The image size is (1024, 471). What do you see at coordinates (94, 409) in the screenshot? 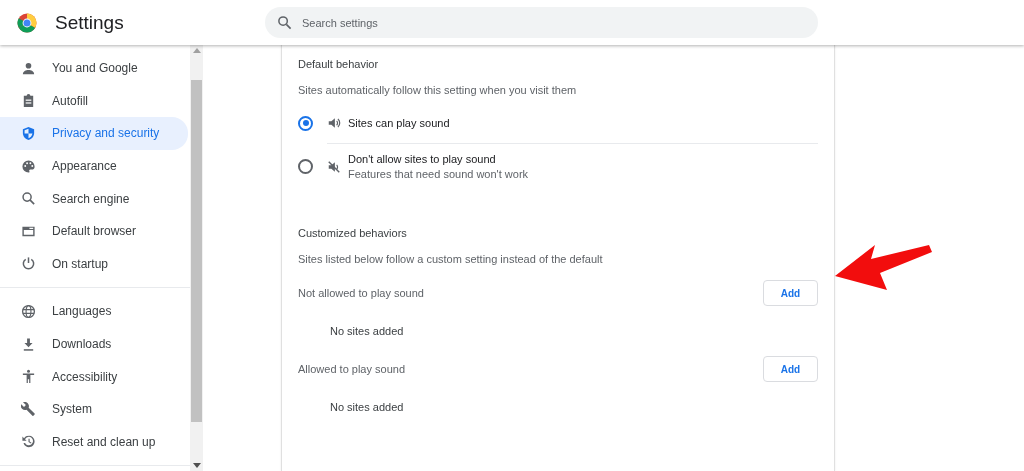
I see `sidebar-item: System` at bounding box center [94, 409].